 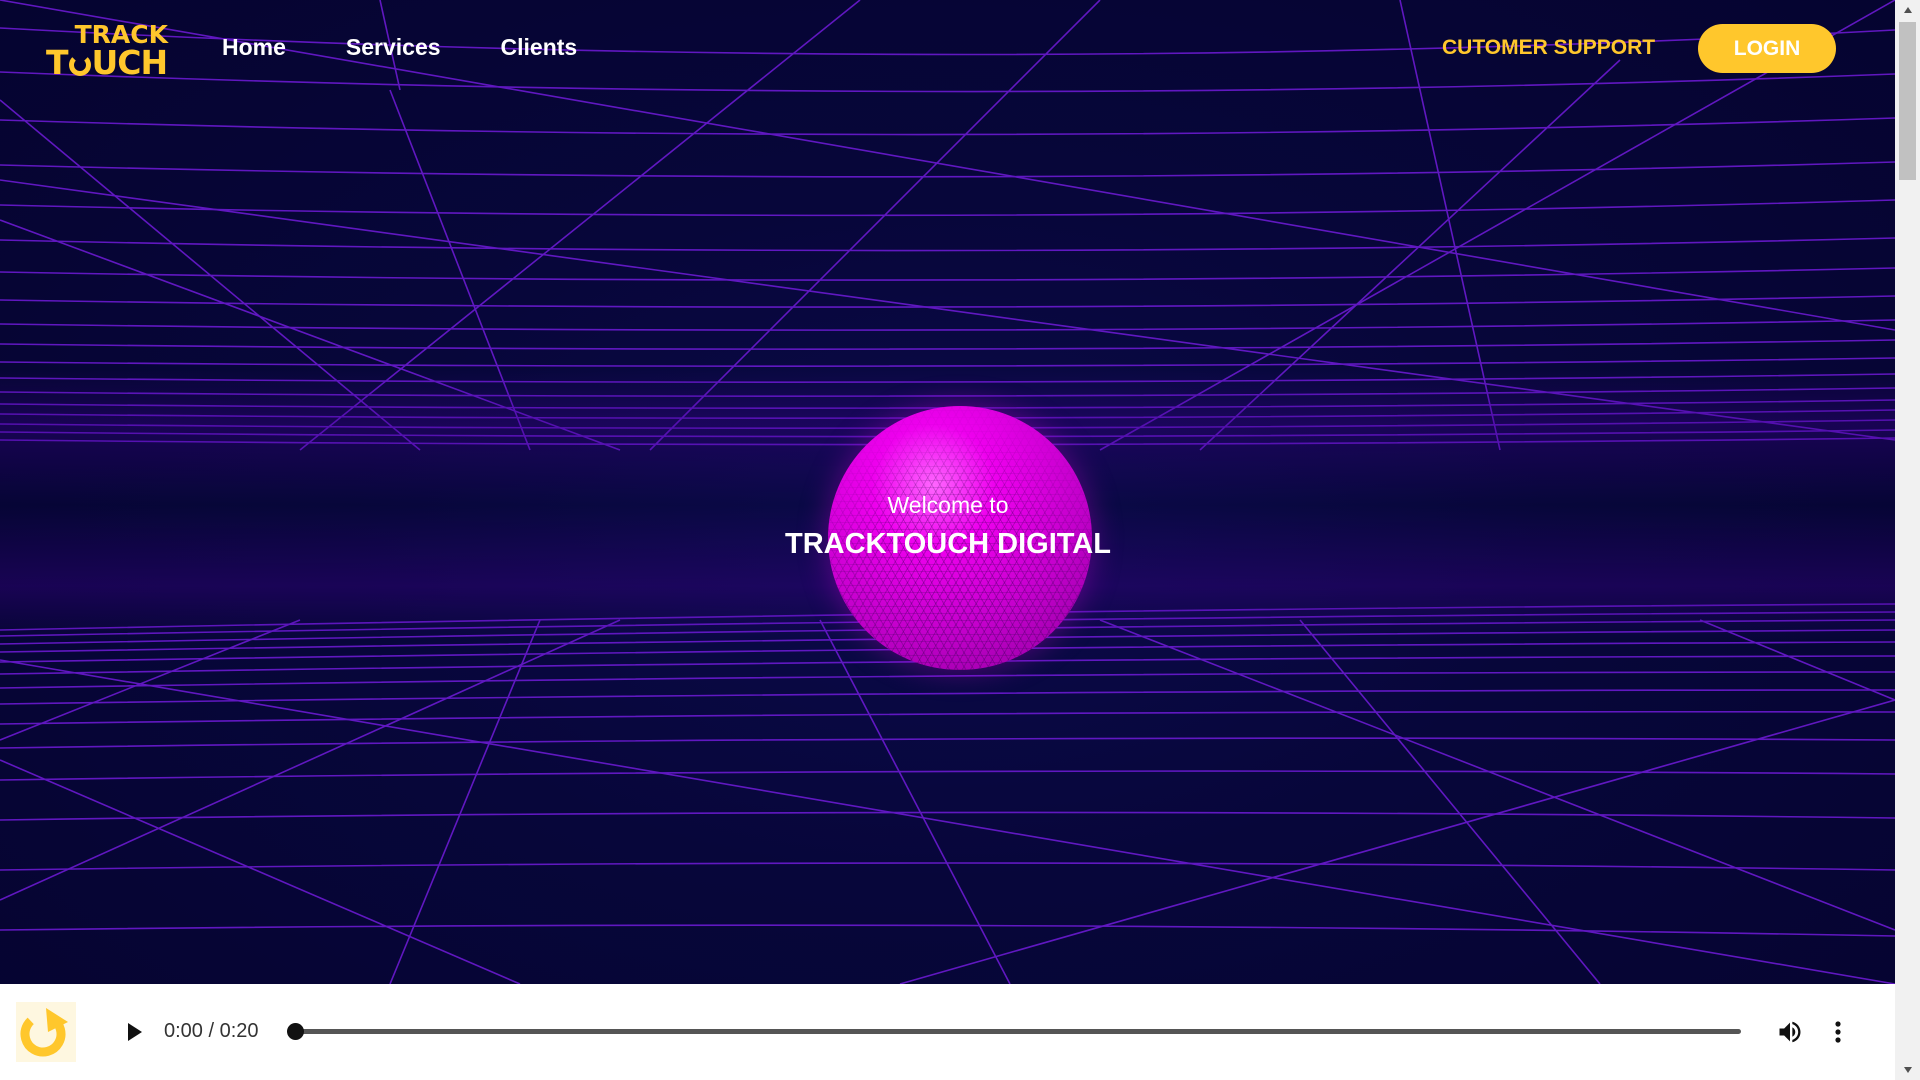 What do you see at coordinates (1548, 48) in the screenshot?
I see `customer-support-link: CUTOMER SUPPORT` at bounding box center [1548, 48].